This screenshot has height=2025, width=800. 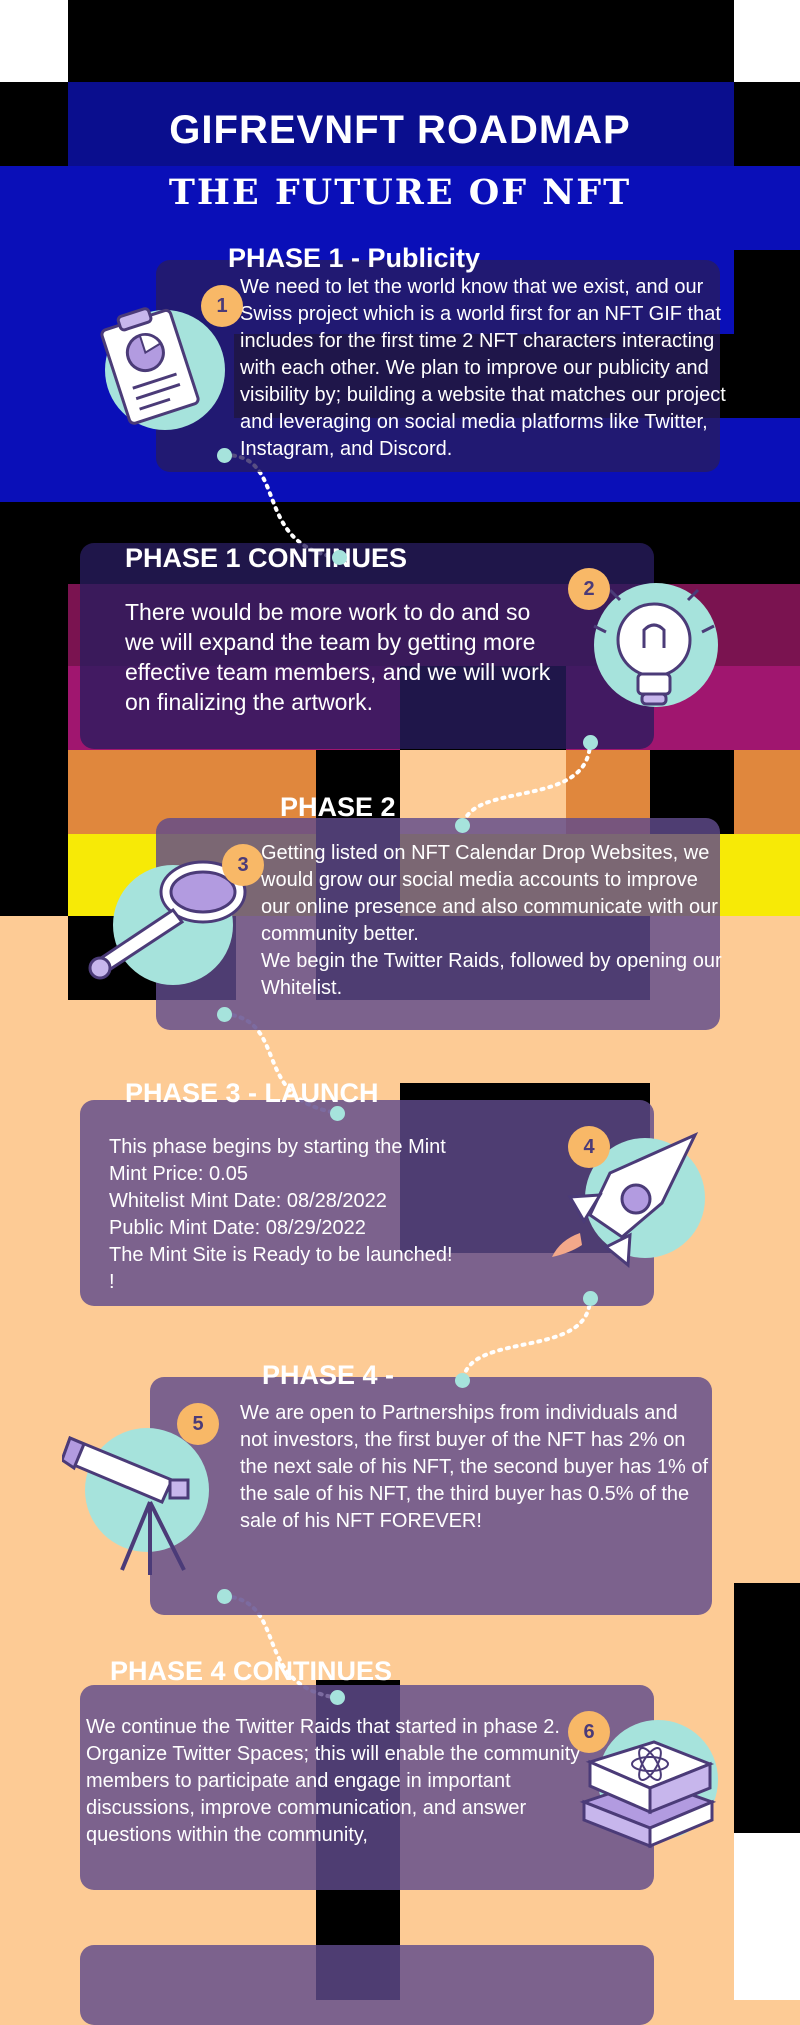 What do you see at coordinates (589, 1732) in the screenshot?
I see `phase-number-badge: 6` at bounding box center [589, 1732].